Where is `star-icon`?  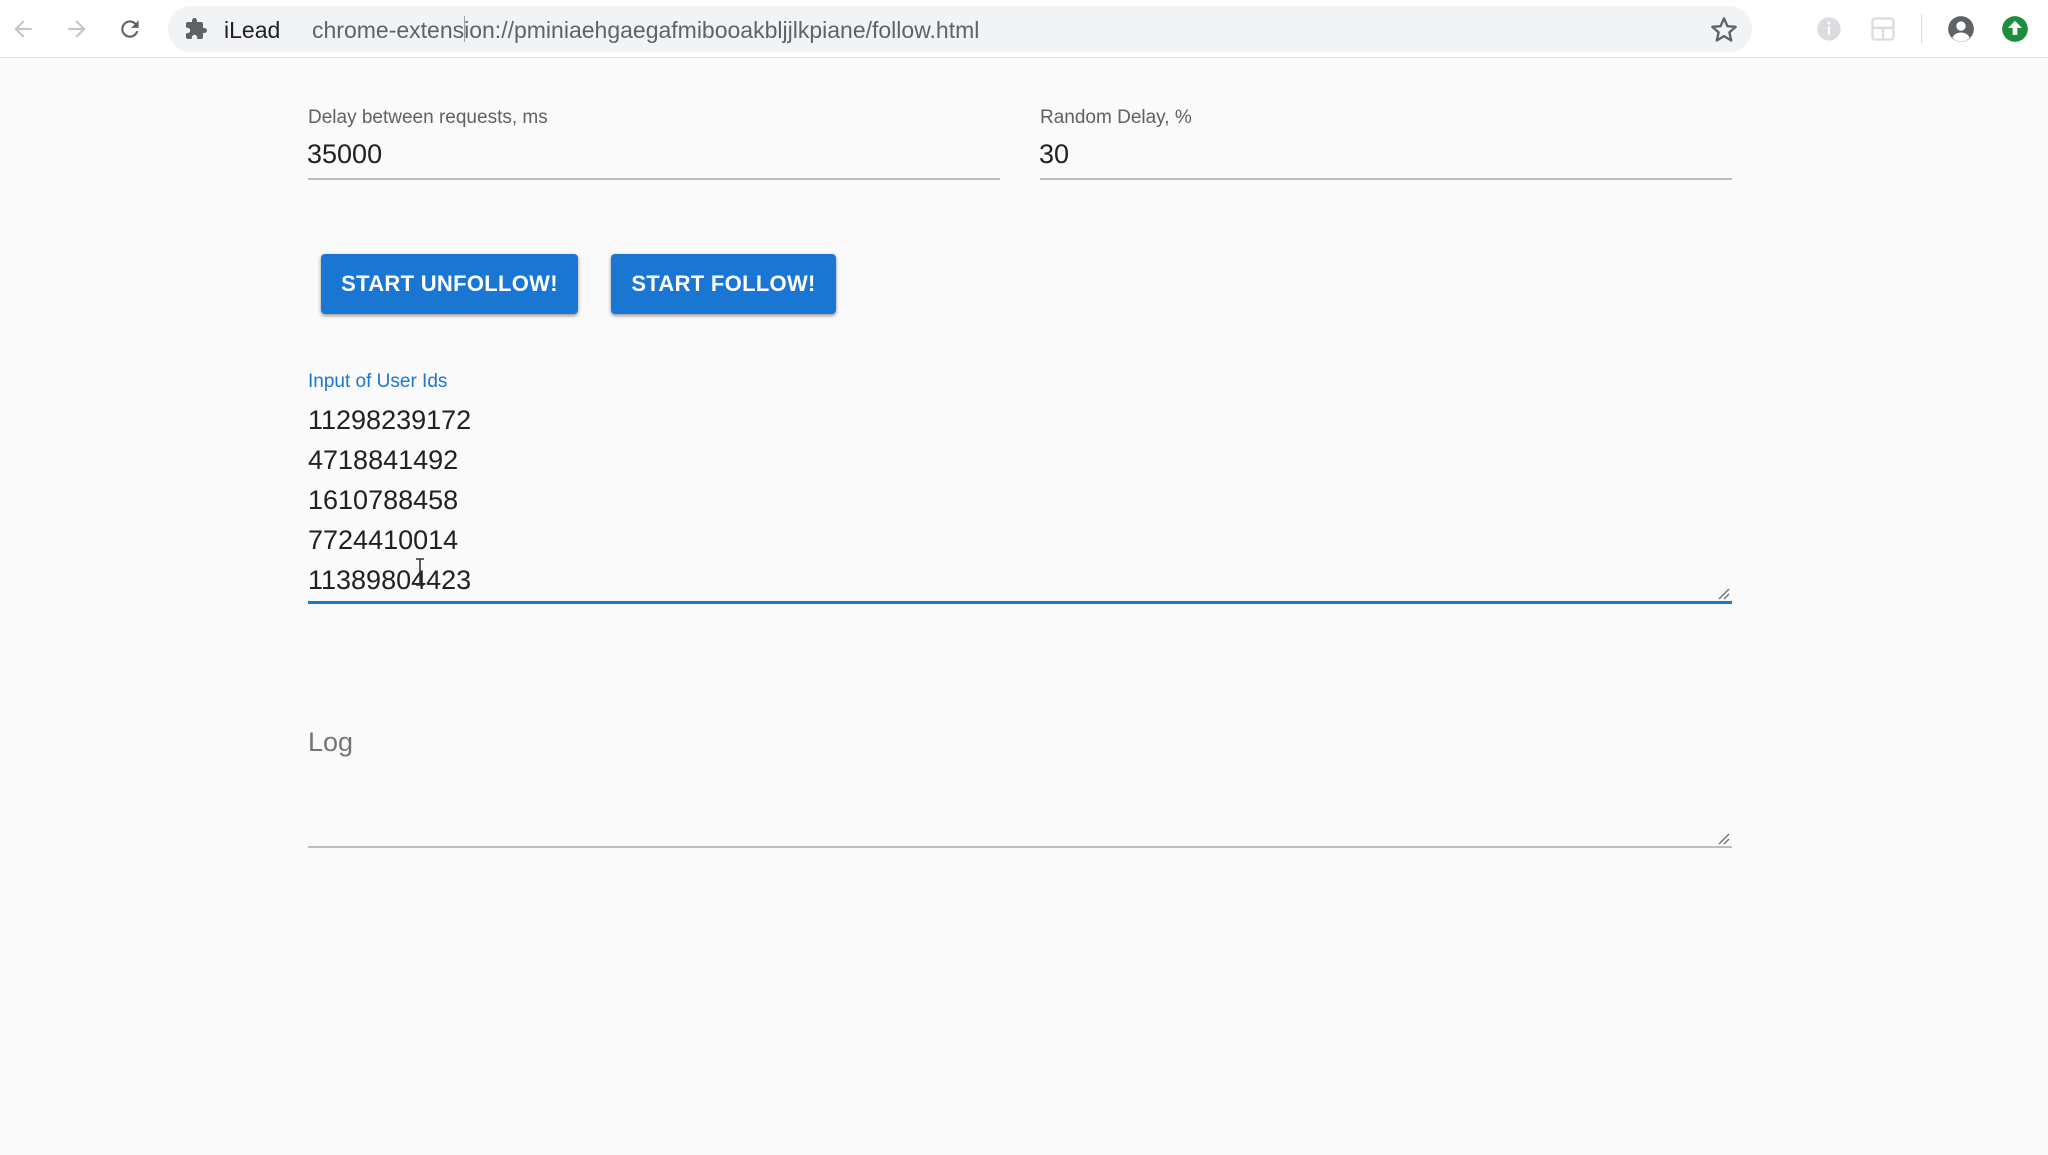
star-icon is located at coordinates (1724, 30).